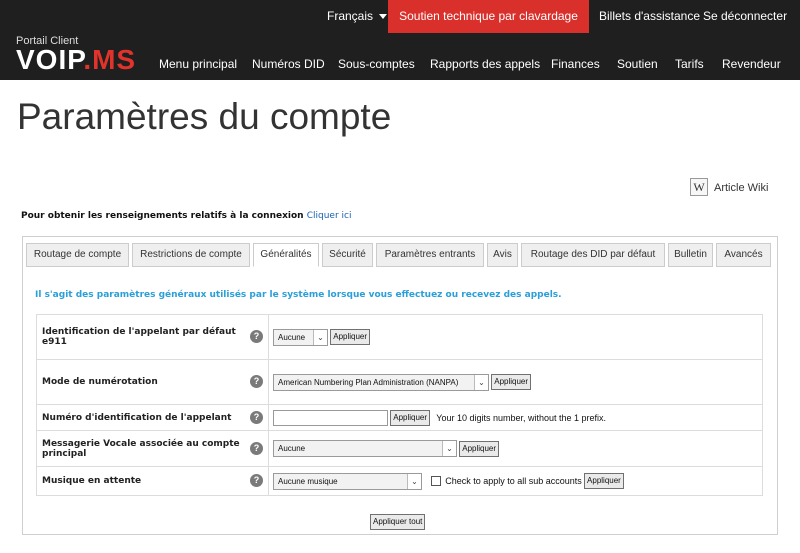 The width and height of the screenshot is (800, 553). Describe the element at coordinates (77, 255) in the screenshot. I see `tab-account-routing: Routage de compte` at that location.